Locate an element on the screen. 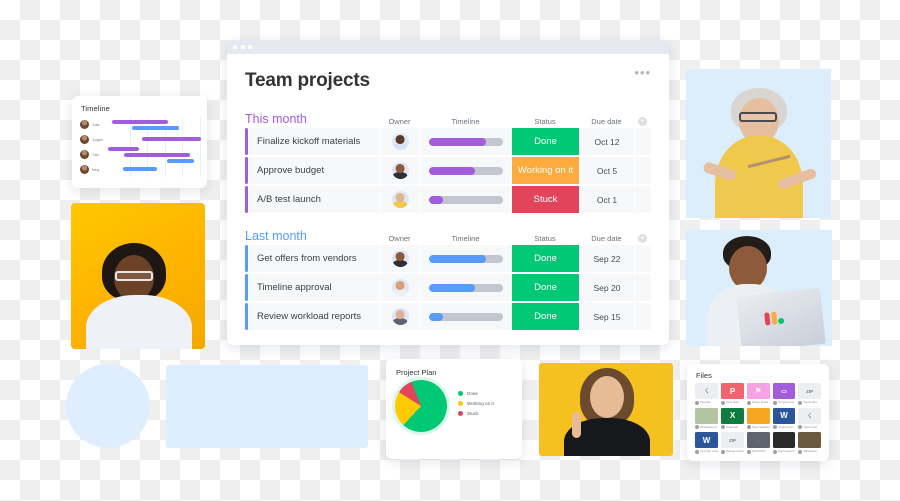 The height and width of the screenshot is (501, 900). file-item: ☇ Proposal is located at coordinates (707, 394).